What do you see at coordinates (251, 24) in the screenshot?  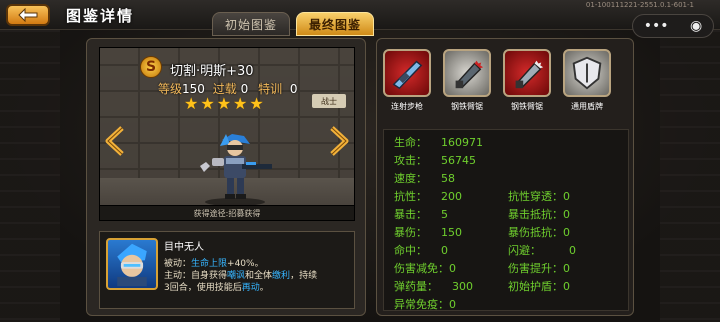 I see `tab-initial: 初始图鉴` at bounding box center [251, 24].